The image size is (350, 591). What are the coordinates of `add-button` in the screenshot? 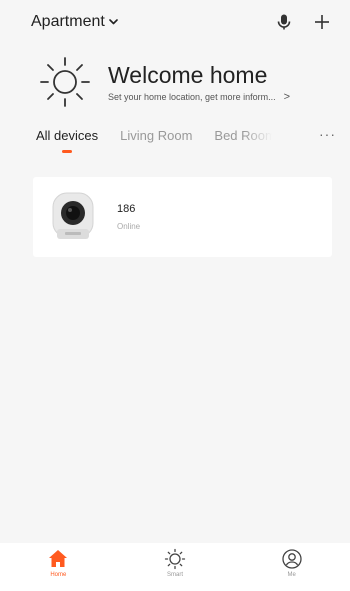 It's located at (322, 22).